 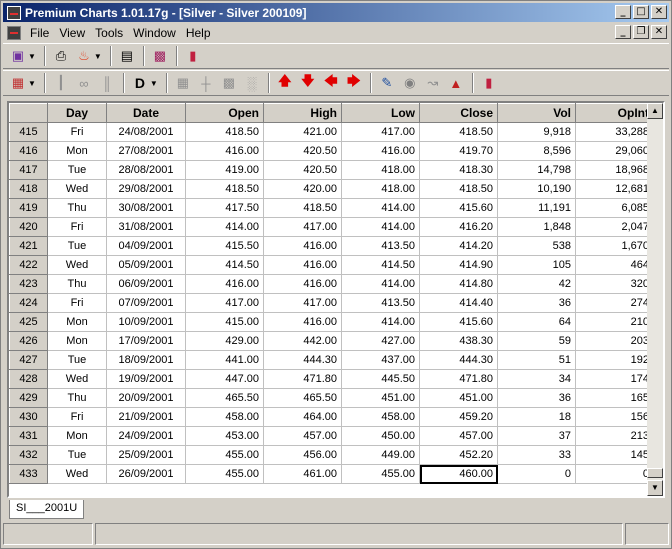 I want to click on doc-close-button: ✕, so click(x=659, y=32).